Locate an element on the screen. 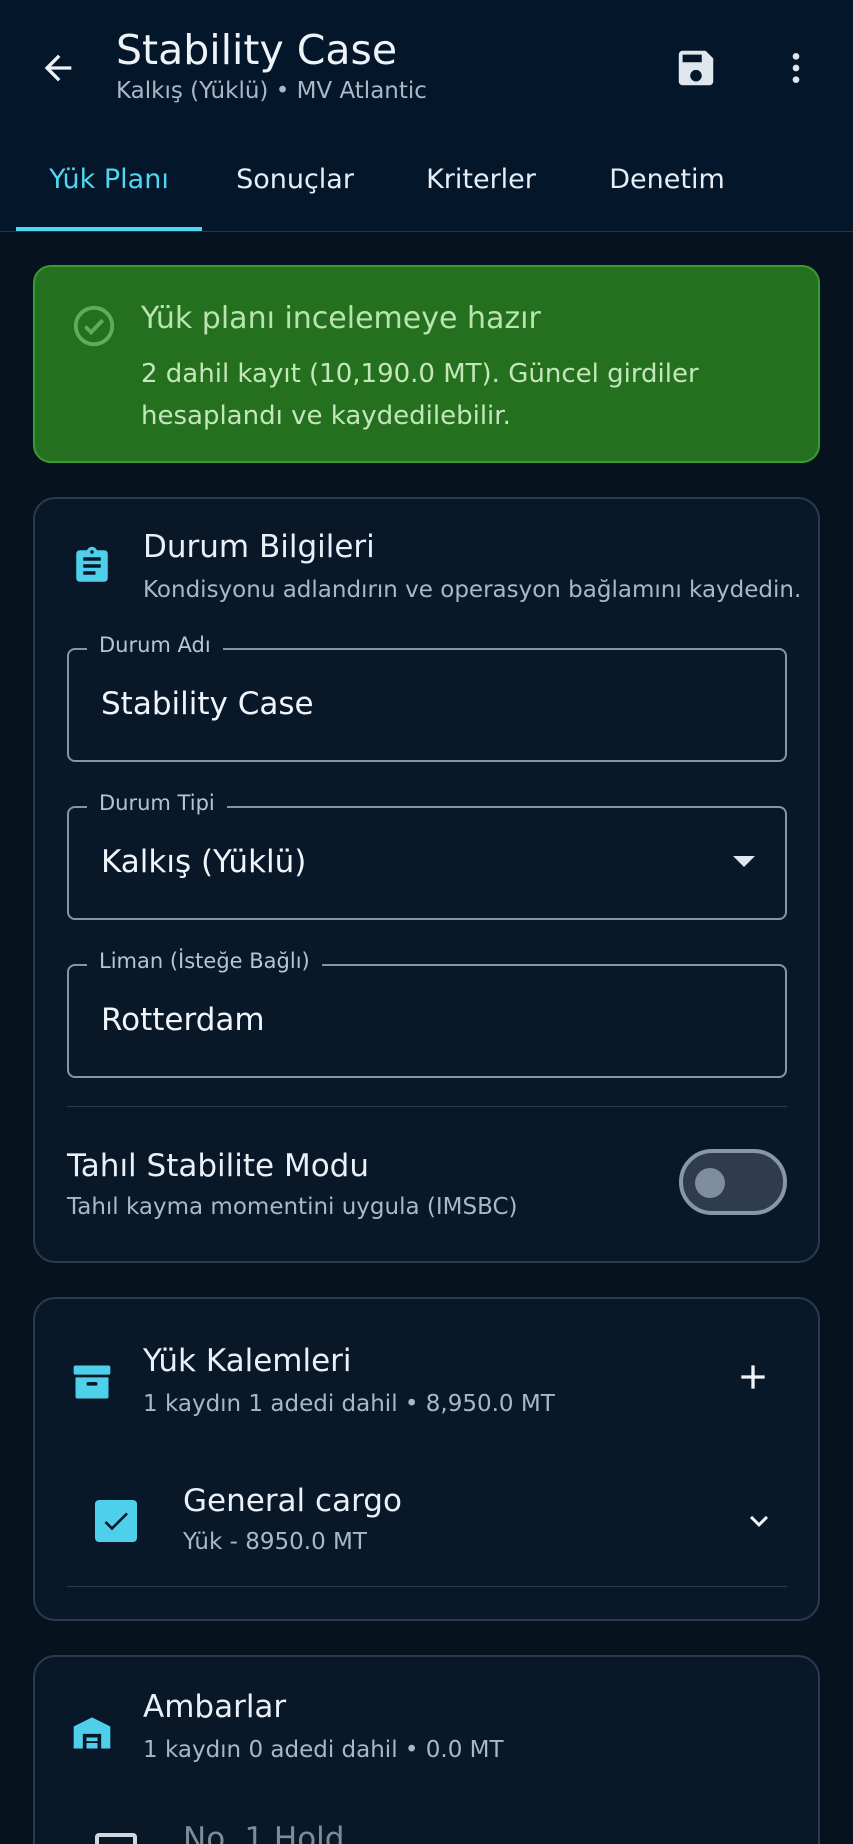 This screenshot has height=1844, width=853. grain-mode-toggle is located at coordinates (733, 1182).